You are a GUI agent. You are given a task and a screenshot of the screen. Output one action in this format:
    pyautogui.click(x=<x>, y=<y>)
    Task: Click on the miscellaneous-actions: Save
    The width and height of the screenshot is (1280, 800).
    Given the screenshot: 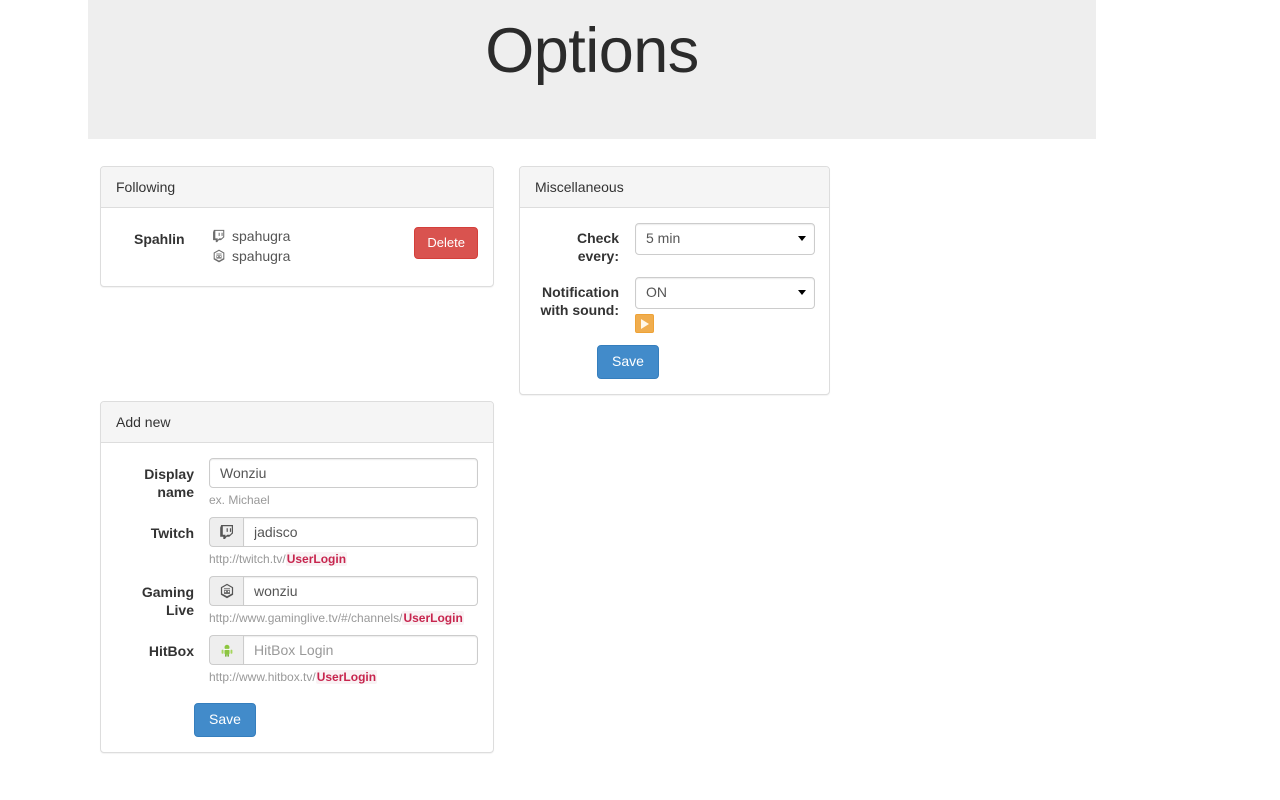 What is the action you would take?
    pyautogui.click(x=674, y=362)
    